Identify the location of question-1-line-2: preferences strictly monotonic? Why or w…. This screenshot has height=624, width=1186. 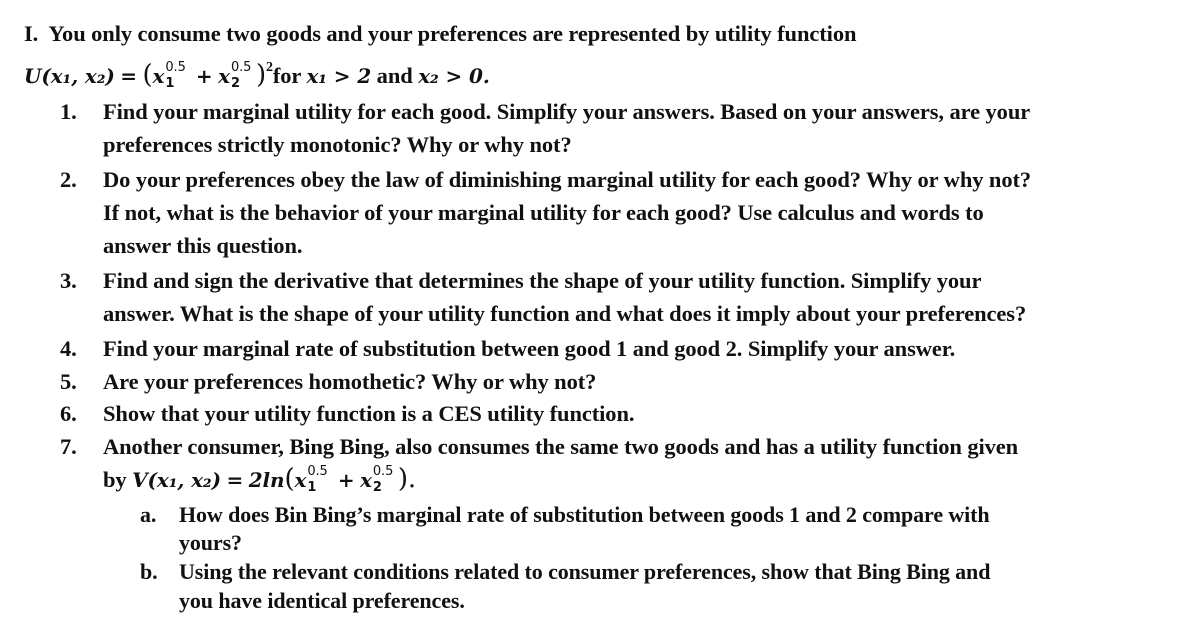
(337, 144).